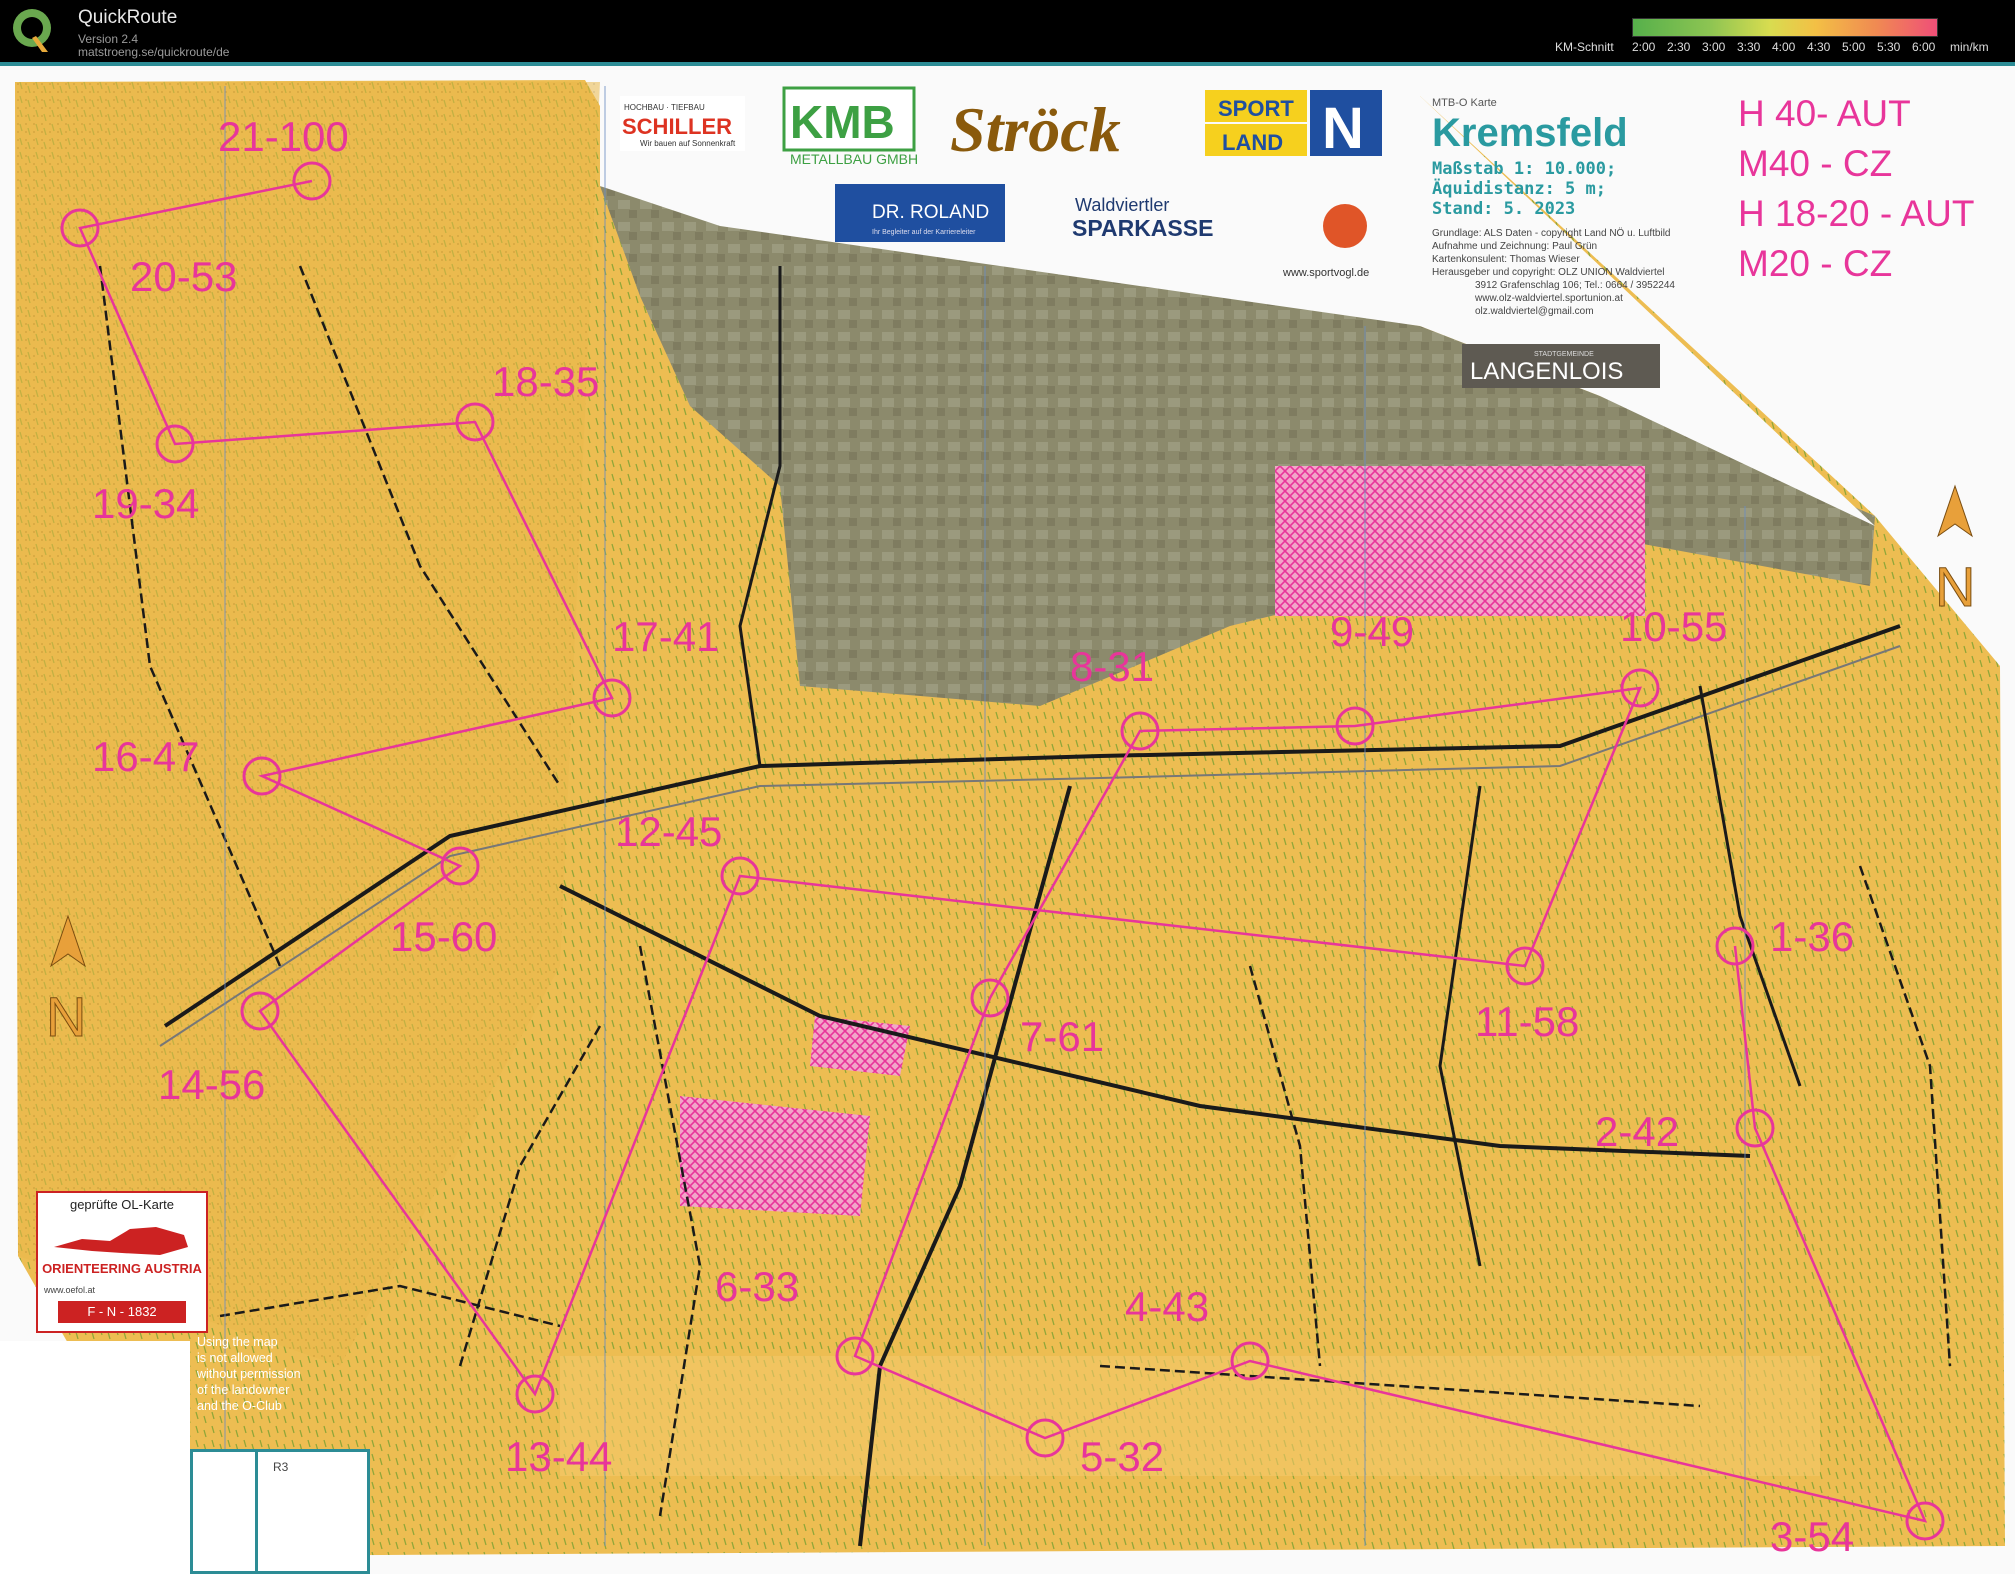  What do you see at coordinates (1530, 133) in the screenshot?
I see `svg-text: Kremsfeld` at bounding box center [1530, 133].